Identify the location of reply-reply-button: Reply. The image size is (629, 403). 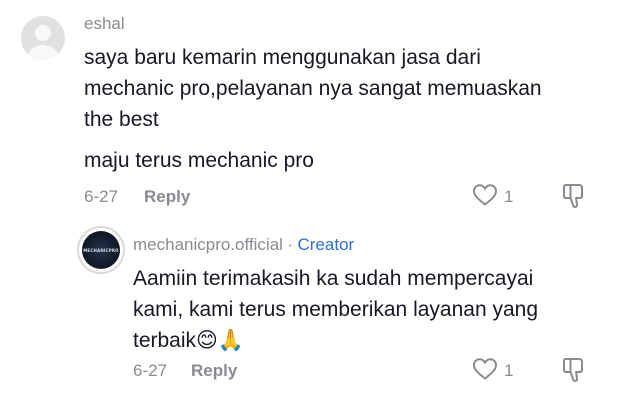
(214, 371).